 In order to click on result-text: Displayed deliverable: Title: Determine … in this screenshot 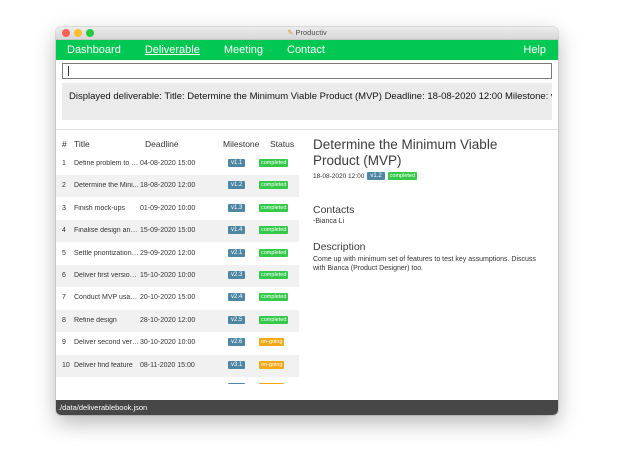, I will do `click(310, 96)`.